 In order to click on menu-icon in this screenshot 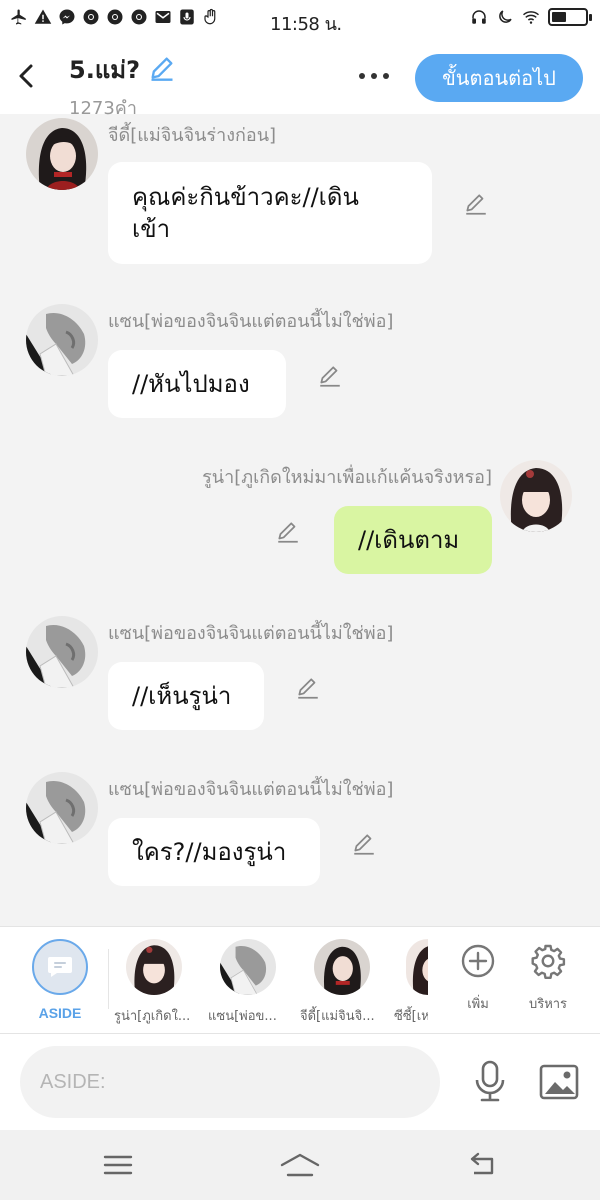, I will do `click(118, 1165)`.